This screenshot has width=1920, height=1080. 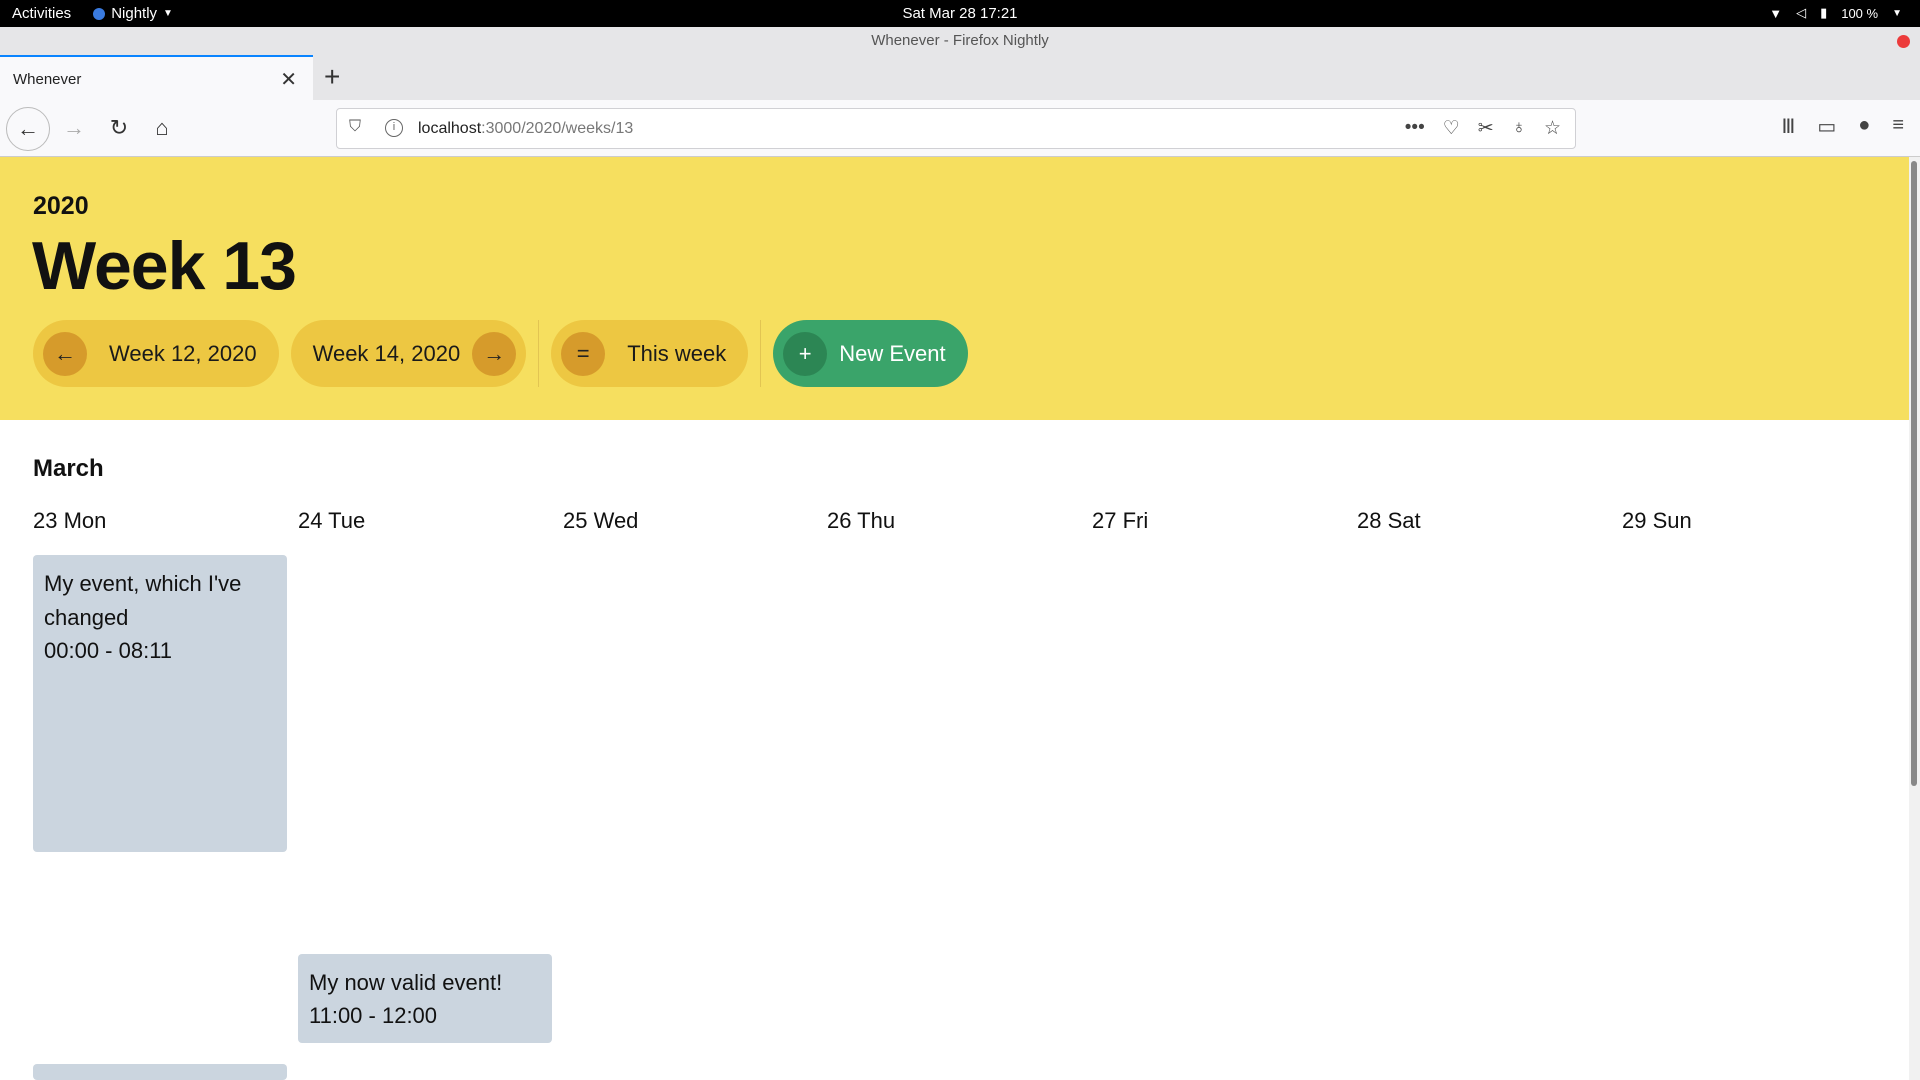 What do you see at coordinates (1898, 126) in the screenshot?
I see `hamburger-menu-icon: ≡` at bounding box center [1898, 126].